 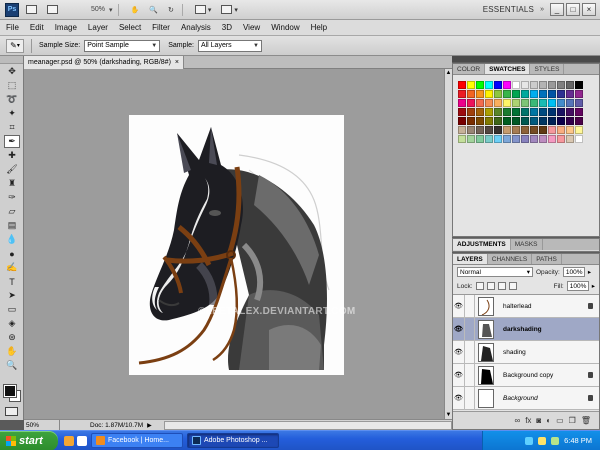 I want to click on rotate-view-button: ↻, so click(x=171, y=10).